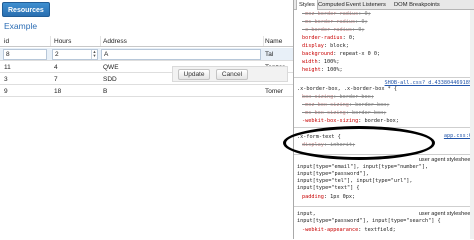 This screenshot has height=240, width=474. What do you see at coordinates (472, 124) in the screenshot?
I see `devtools-scrollbar` at bounding box center [472, 124].